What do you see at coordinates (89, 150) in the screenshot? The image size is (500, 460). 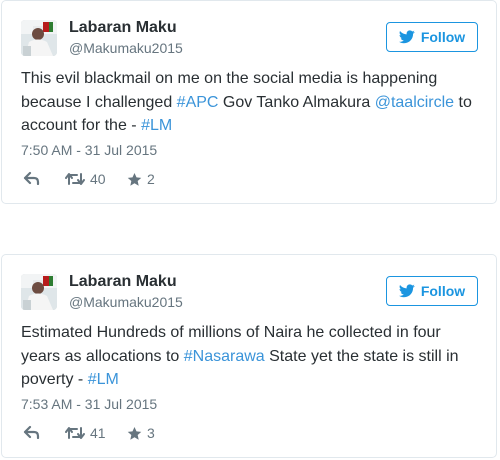 I see `tweet-timestamp: 7:50 AM - 31 Jul 2015` at bounding box center [89, 150].